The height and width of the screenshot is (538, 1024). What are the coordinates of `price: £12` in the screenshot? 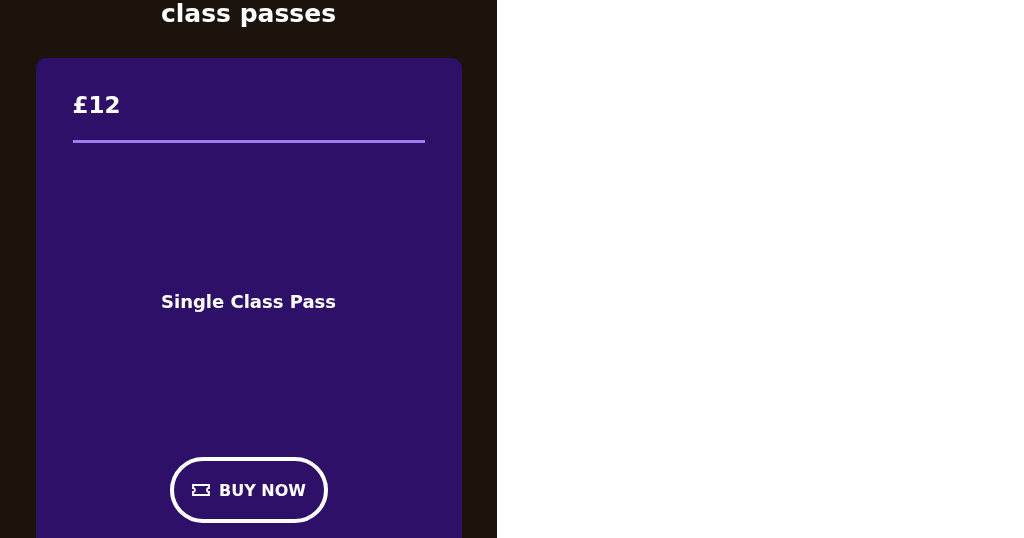 It's located at (97, 105).